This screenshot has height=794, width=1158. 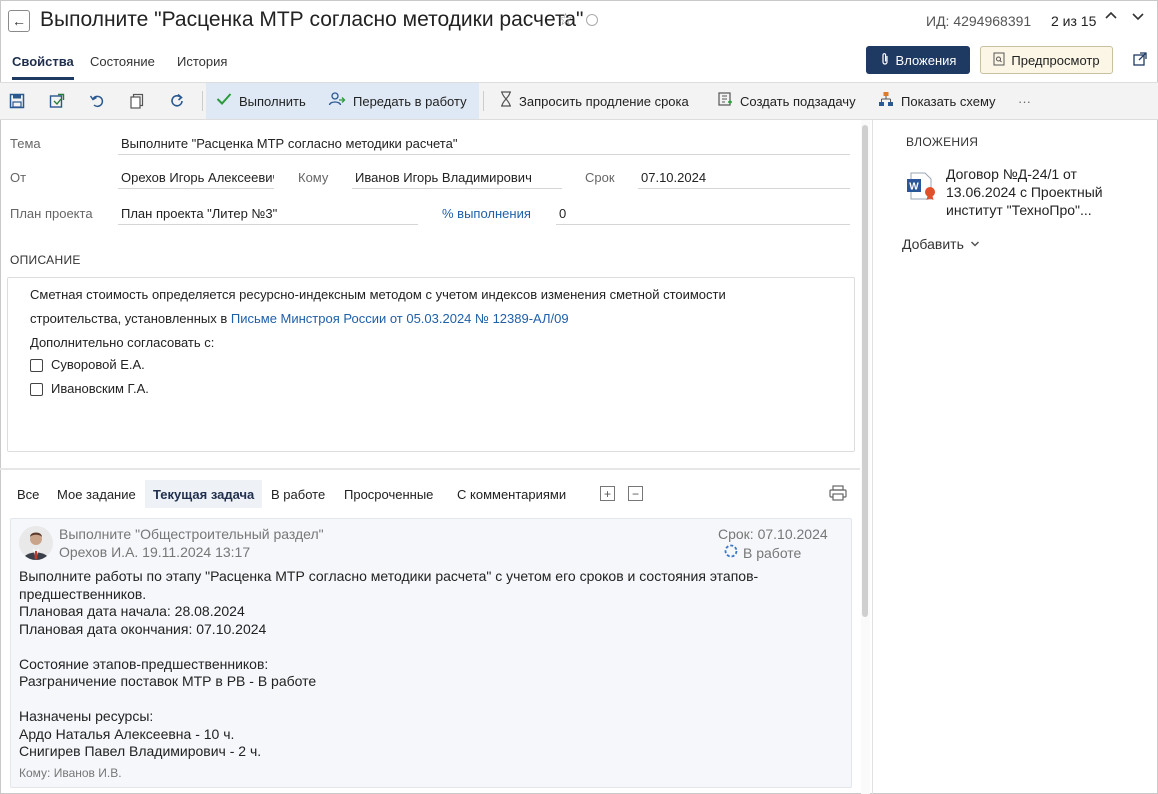 What do you see at coordinates (600, 177) in the screenshot?
I see `deadline-label: Срок` at bounding box center [600, 177].